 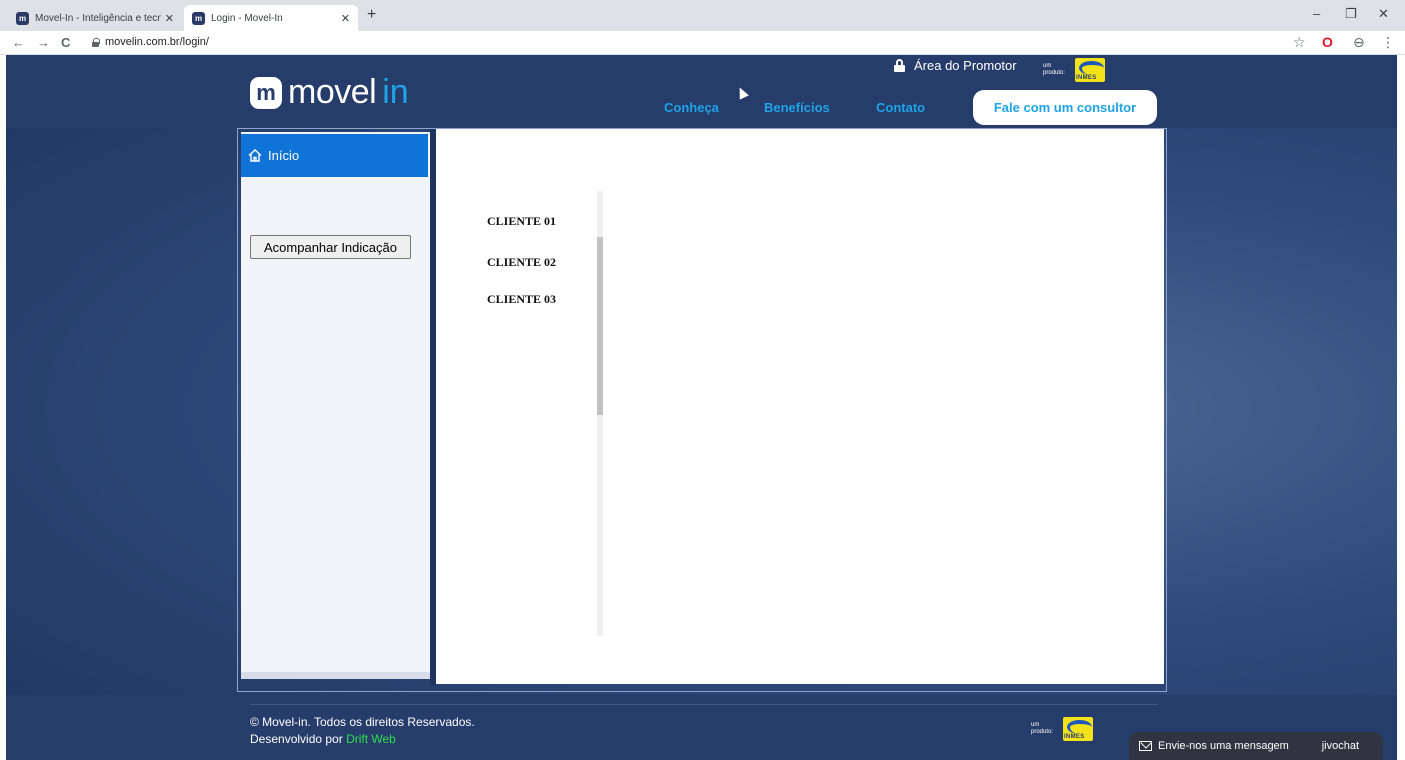 What do you see at coordinates (1054, 69) in the screenshot?
I see `produto-label: um produto:` at bounding box center [1054, 69].